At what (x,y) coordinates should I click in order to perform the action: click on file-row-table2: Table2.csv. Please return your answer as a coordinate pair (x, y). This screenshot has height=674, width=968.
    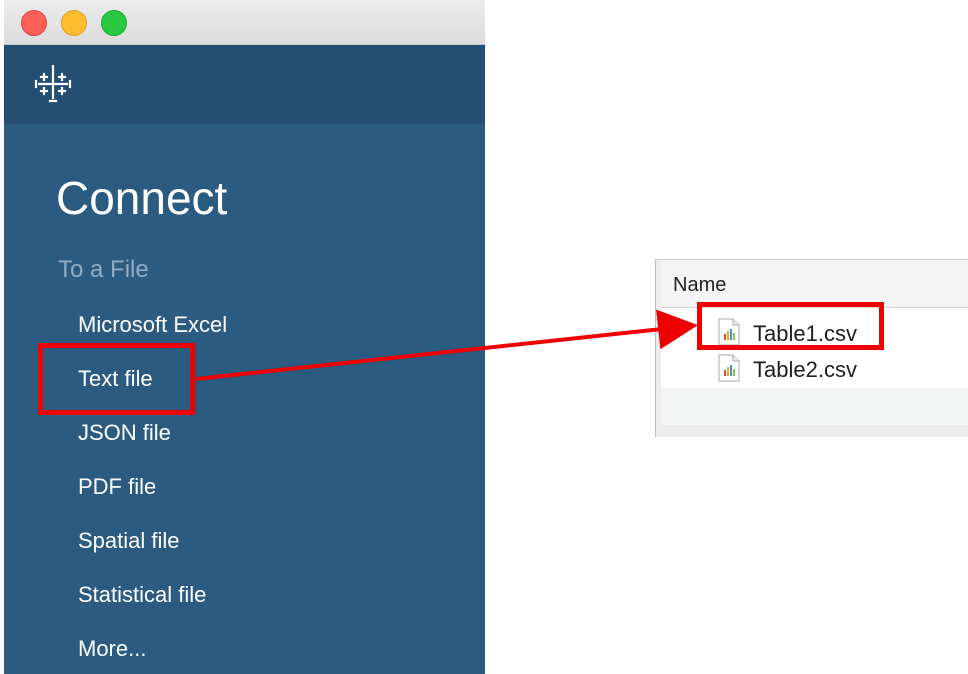
    Looking at the image, I should click on (814, 370).